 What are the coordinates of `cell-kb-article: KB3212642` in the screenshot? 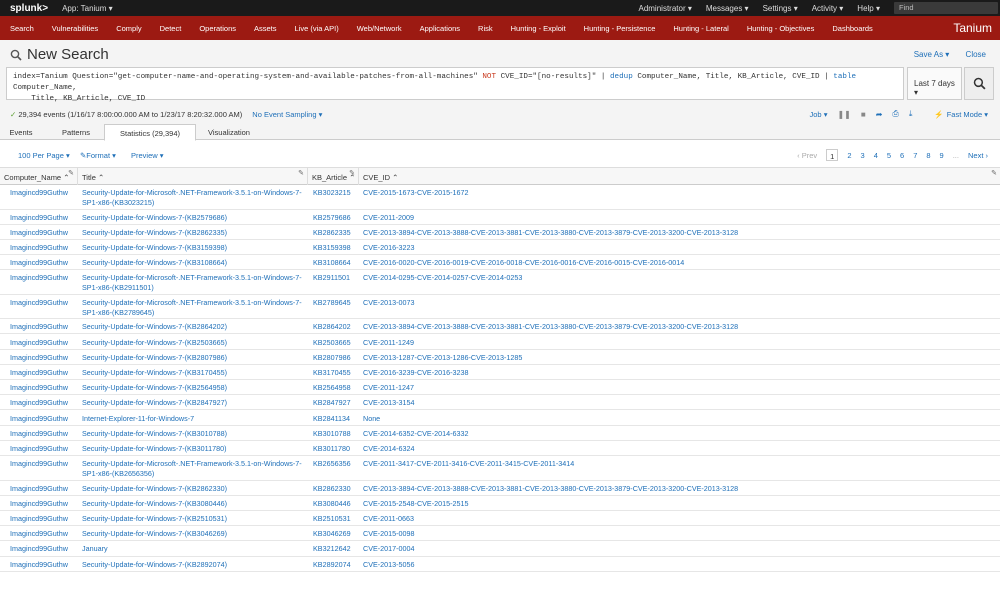 It's located at (336, 549).